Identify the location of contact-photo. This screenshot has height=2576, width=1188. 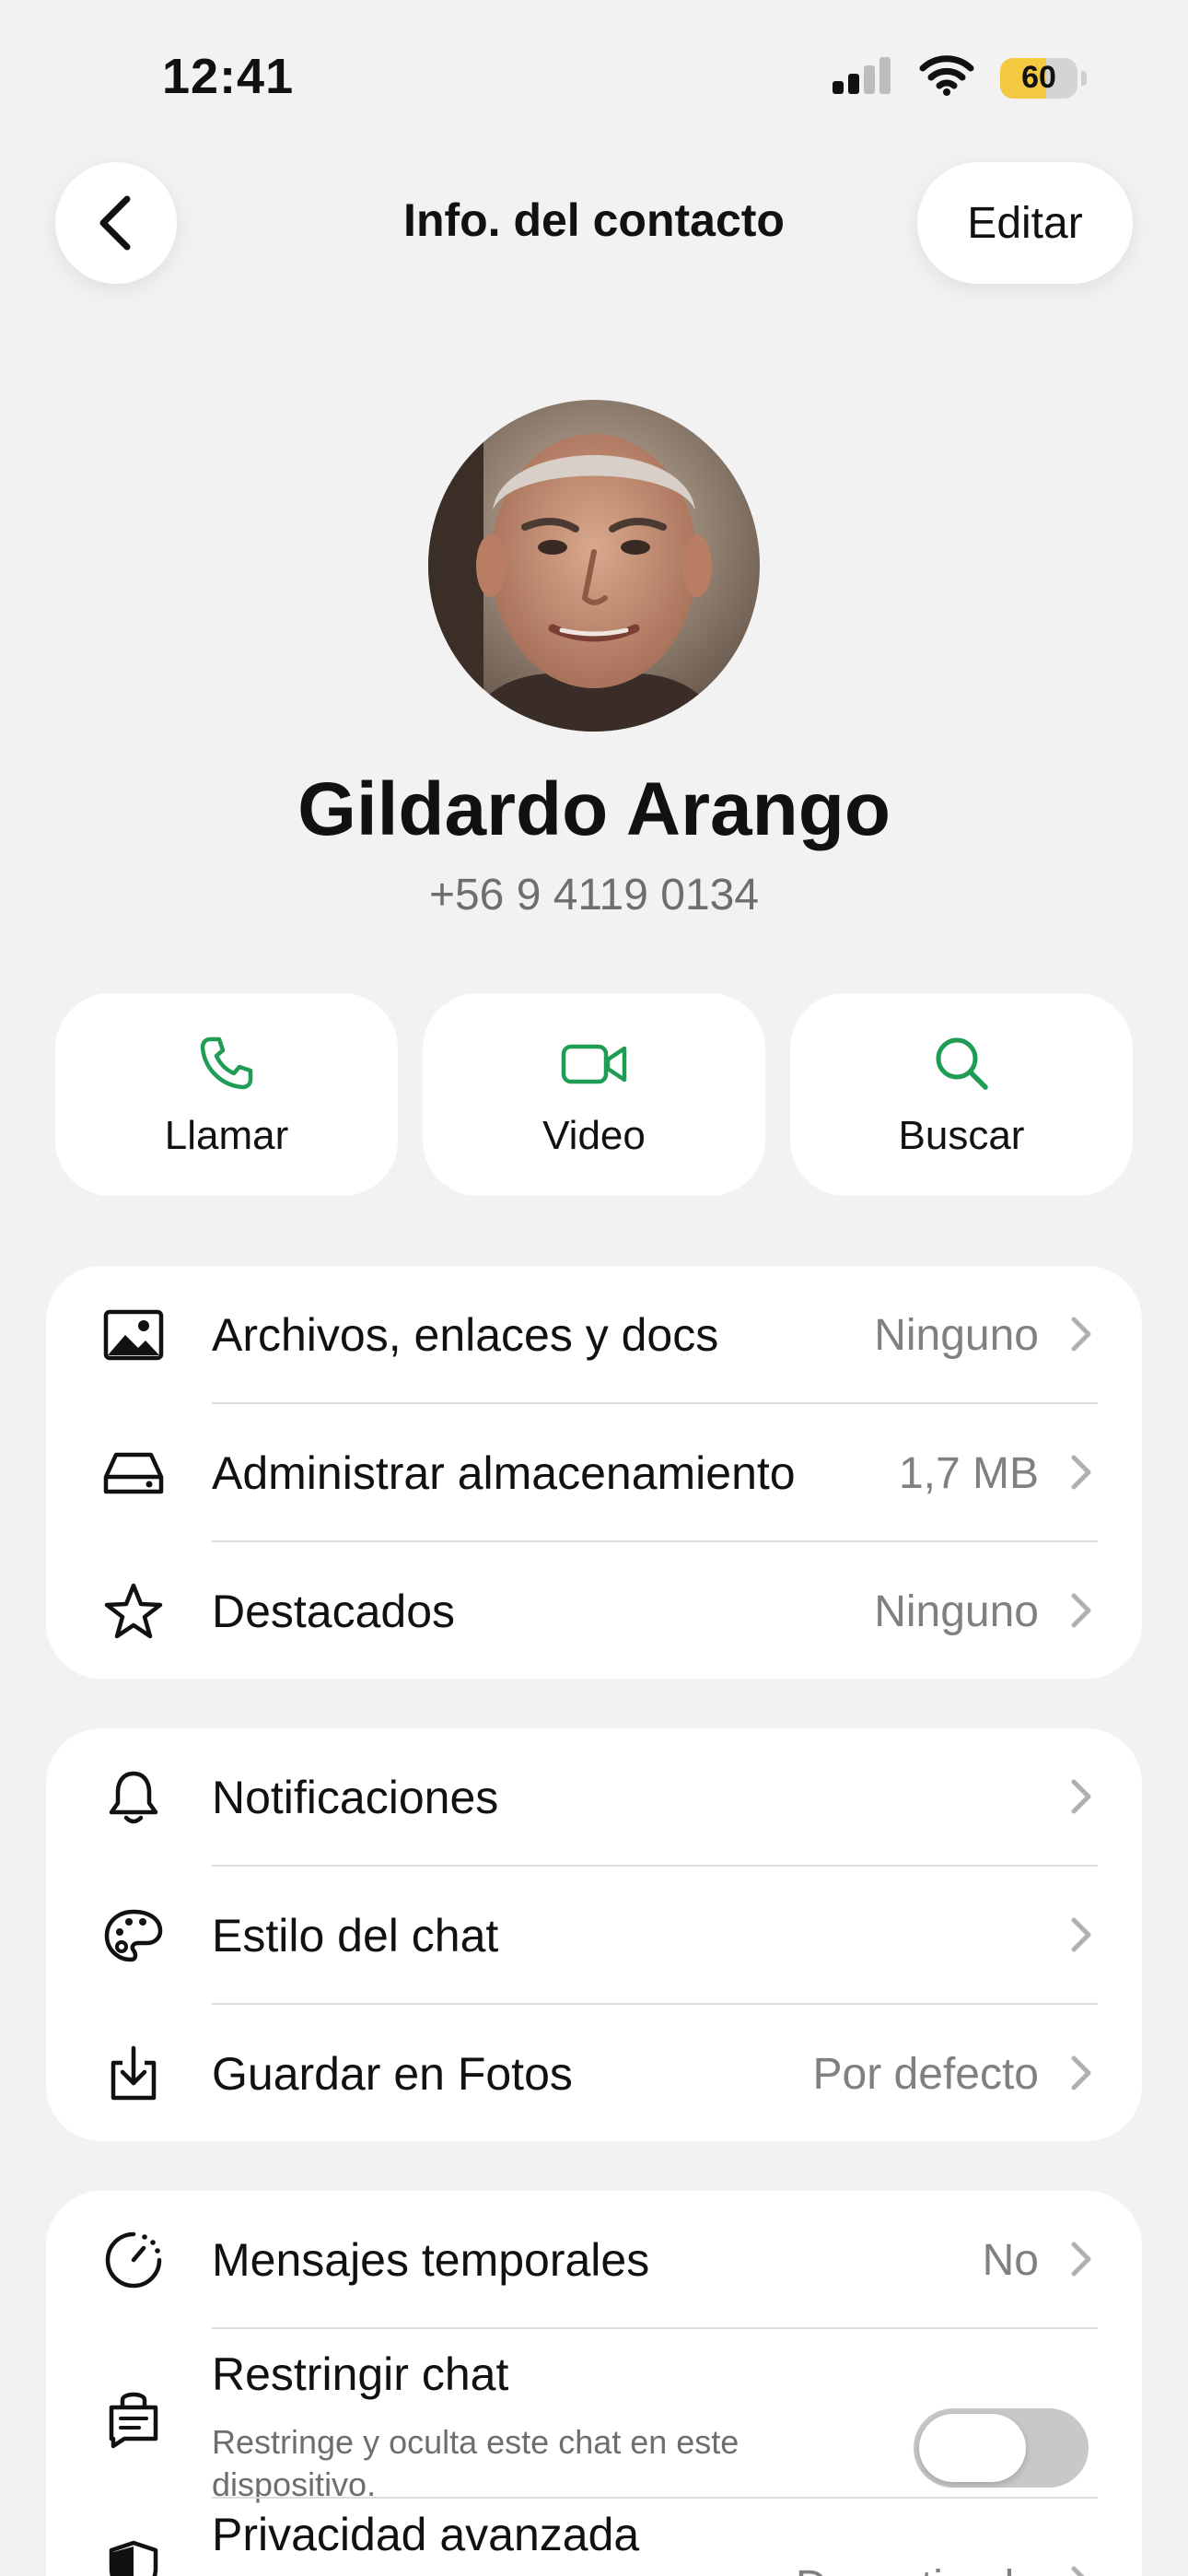
(594, 566).